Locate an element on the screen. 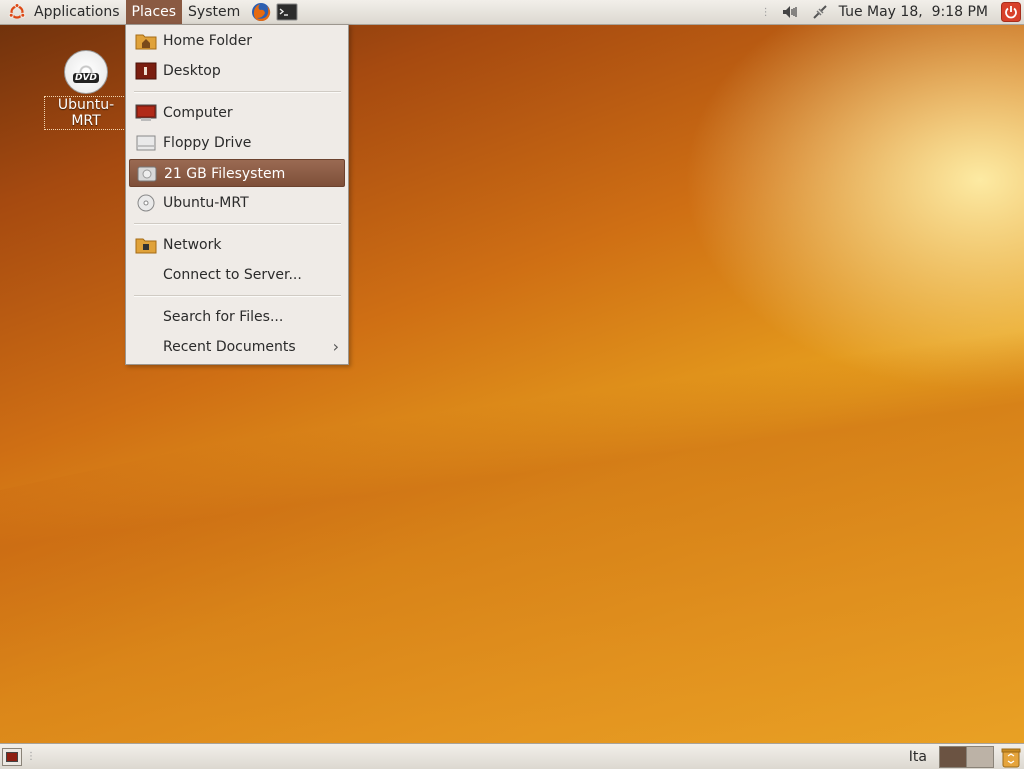 The height and width of the screenshot is (772, 1024). menu-item-computer: Computer is located at coordinates (237, 113).